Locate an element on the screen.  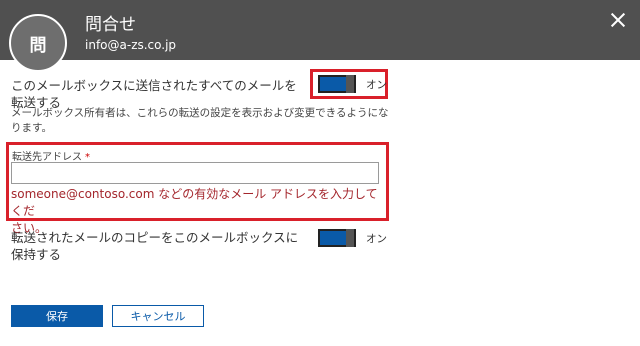
forward-address-input is located at coordinates (195, 173).